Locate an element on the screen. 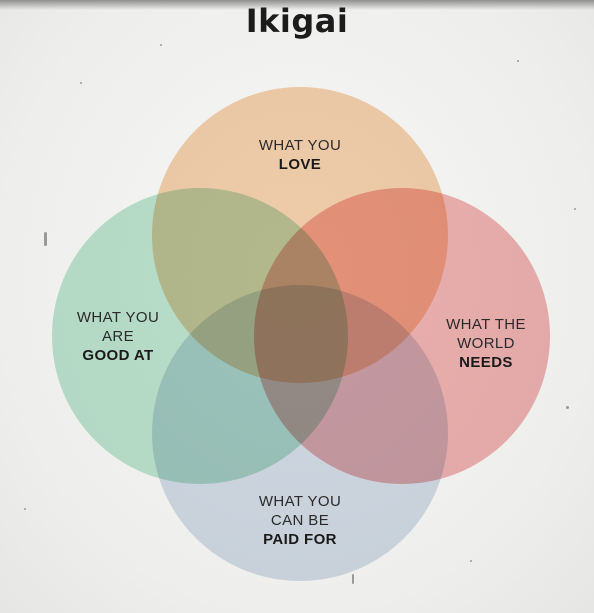 This screenshot has height=613, width=594. label-good-at: WHAT YOU ARE GOOD AT is located at coordinates (118, 336).